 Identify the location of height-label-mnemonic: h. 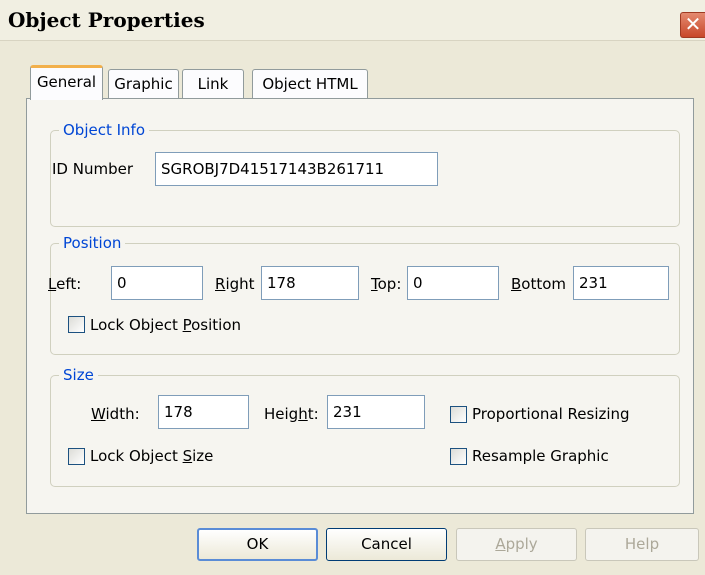
(303, 414).